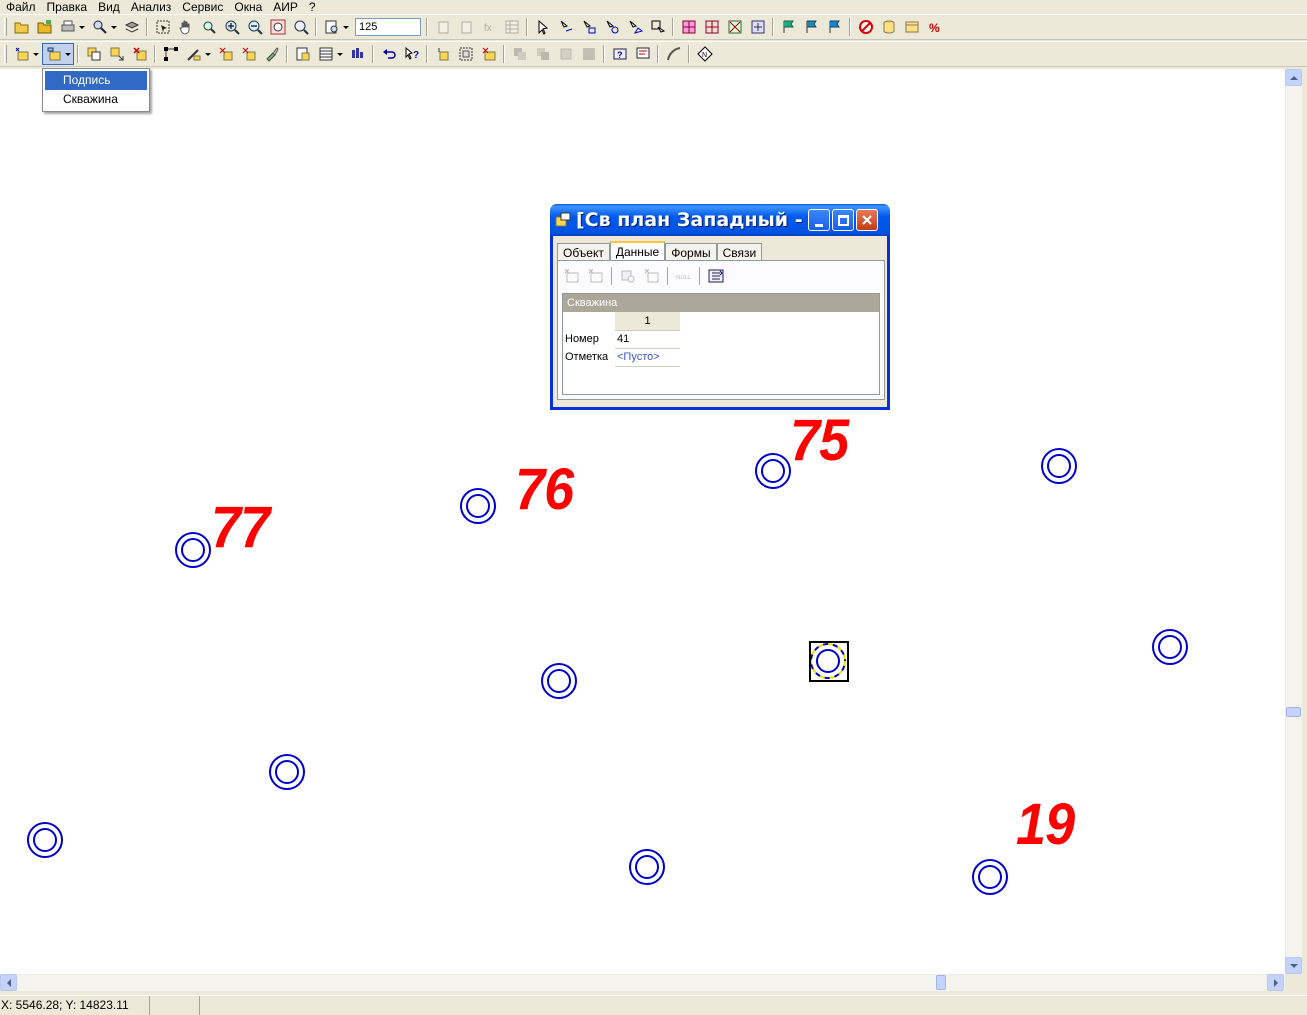 The image size is (1307, 1015). What do you see at coordinates (1275, 982) in the screenshot?
I see `scroll-right-button` at bounding box center [1275, 982].